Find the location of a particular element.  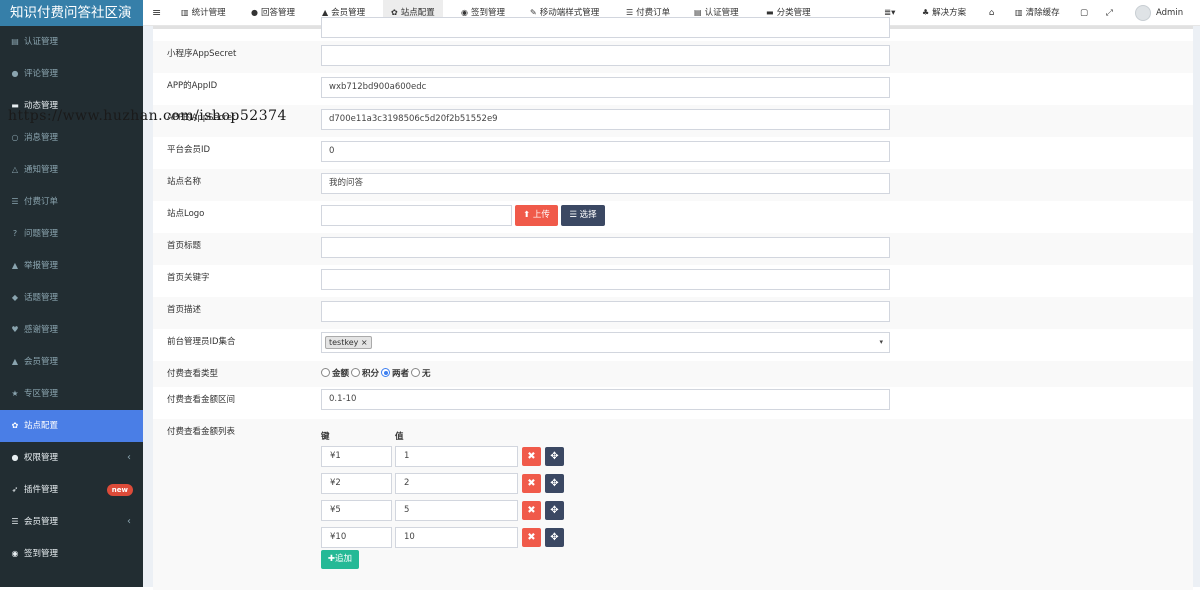

form-row-platform-member-id: 平台会员ID 0 is located at coordinates (673, 153).